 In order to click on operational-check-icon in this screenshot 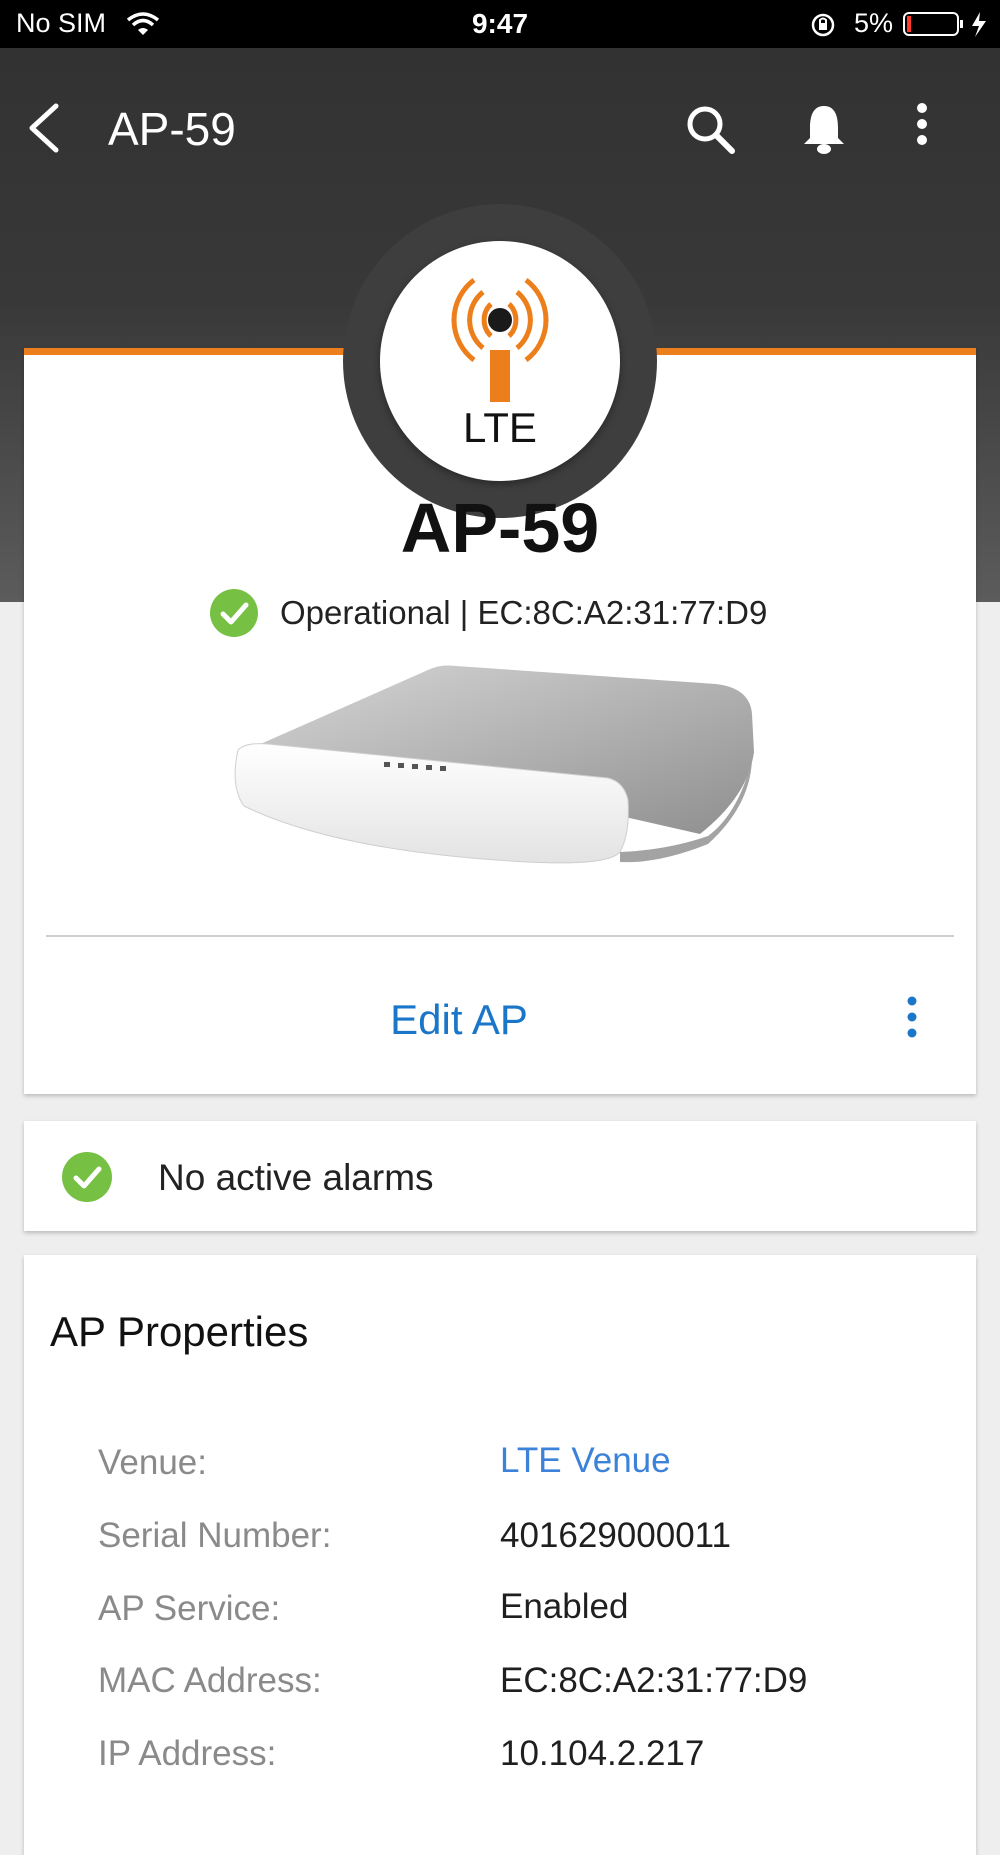, I will do `click(234, 613)`.